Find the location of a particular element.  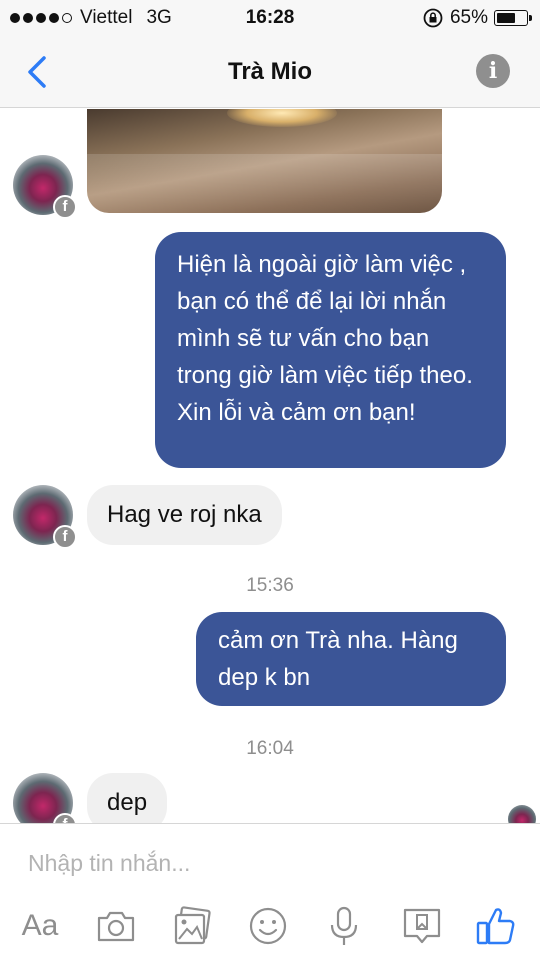

microphone-icon is located at coordinates (344, 925).